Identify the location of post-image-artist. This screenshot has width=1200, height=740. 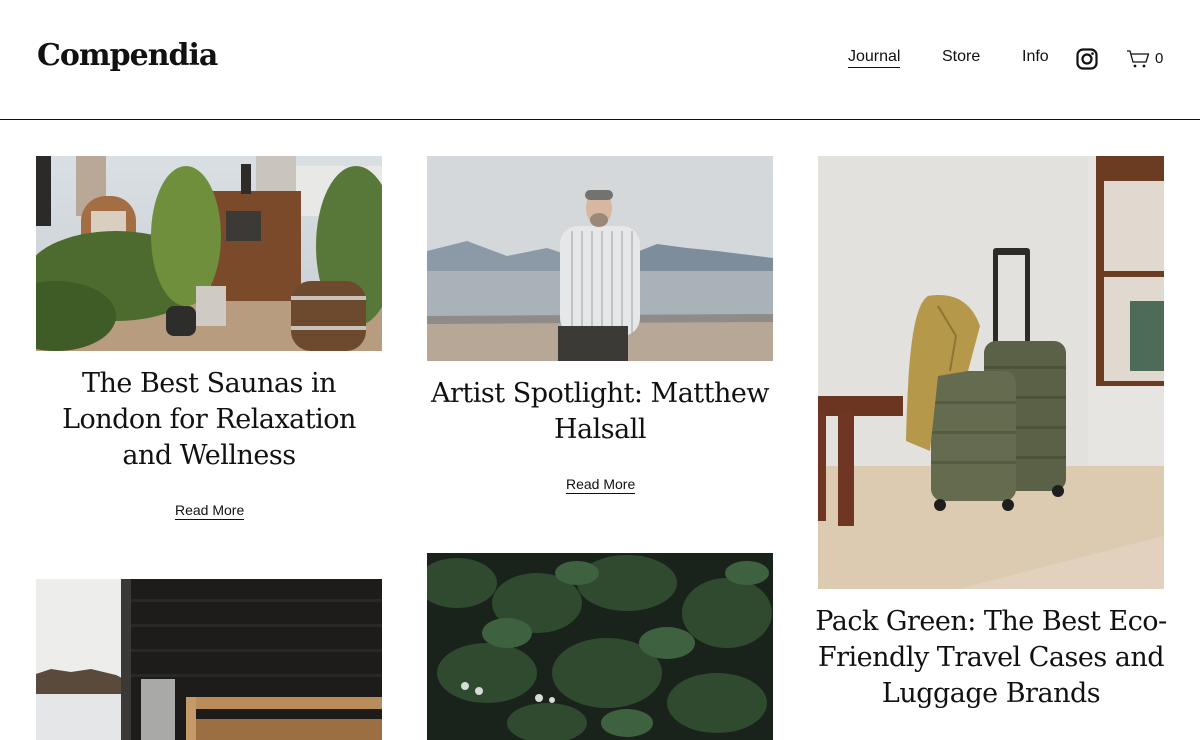
(600, 258).